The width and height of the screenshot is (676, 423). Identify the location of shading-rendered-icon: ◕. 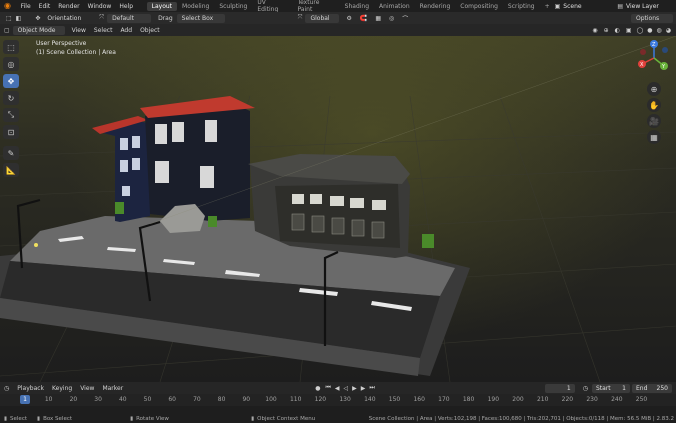
(668, 30).